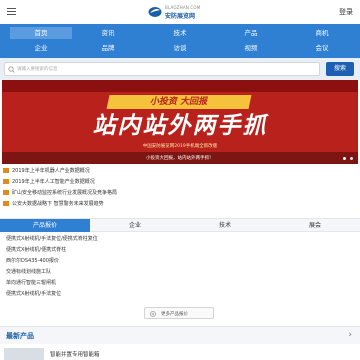  I want to click on nav-item-products: 产品, so click(251, 33).